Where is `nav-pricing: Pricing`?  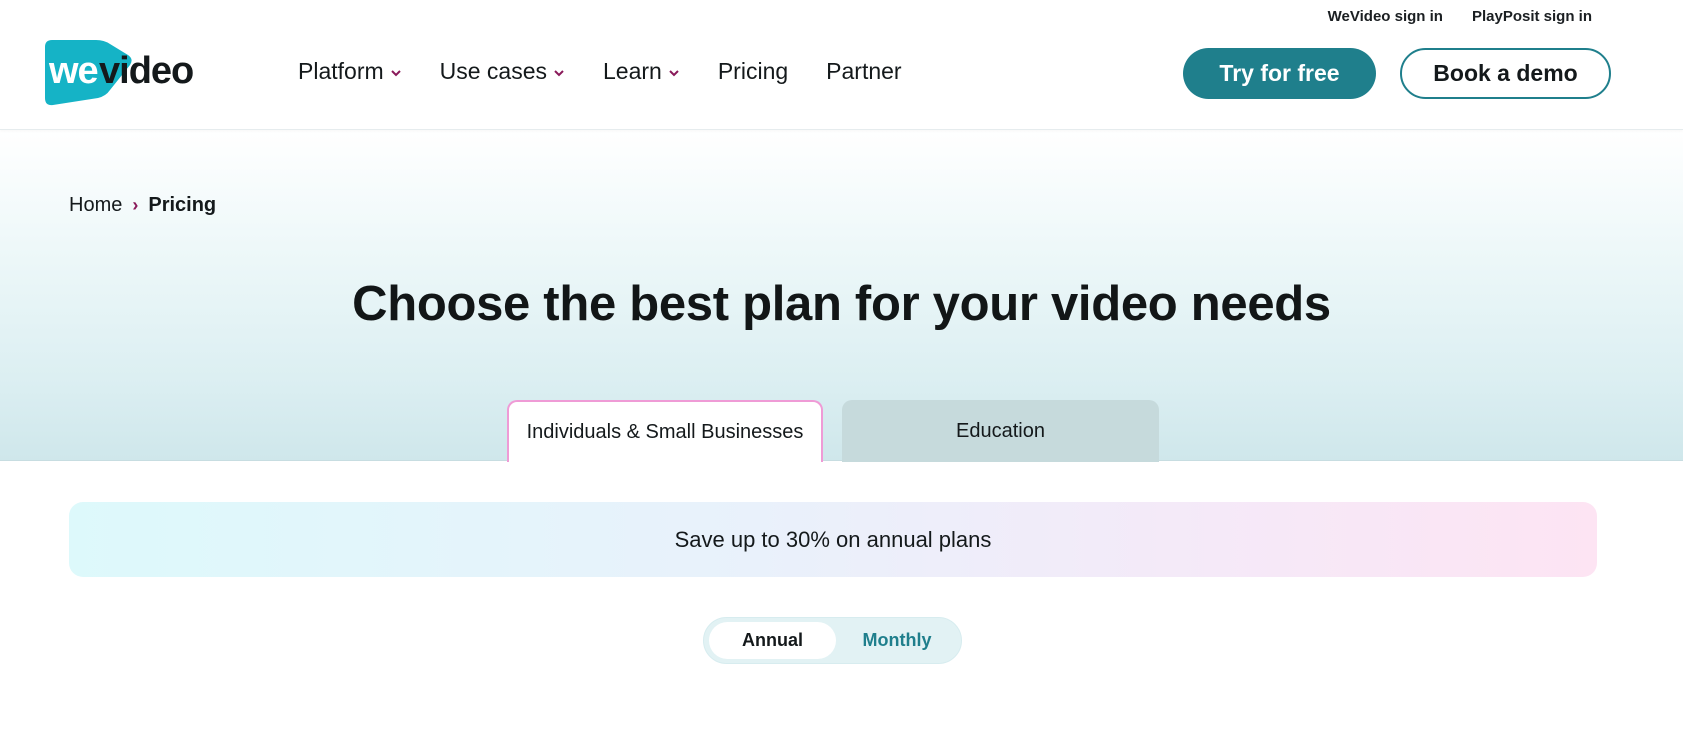 nav-pricing: Pricing is located at coordinates (753, 71).